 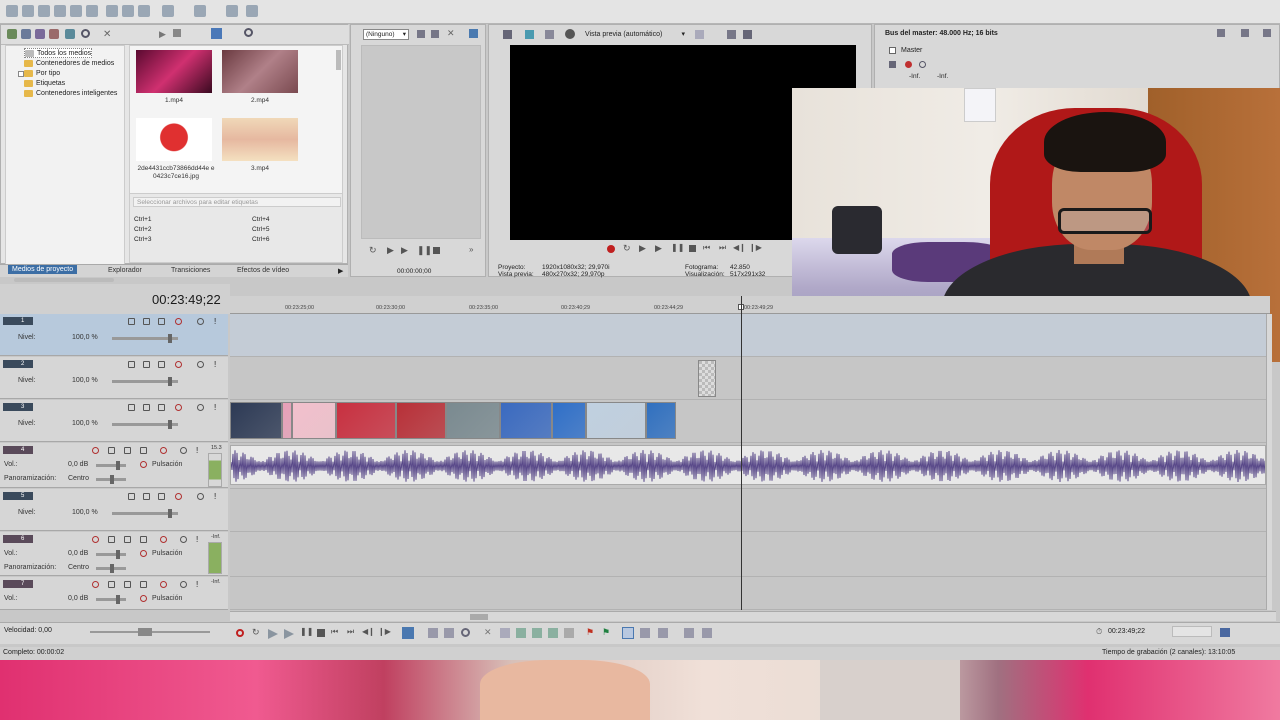 What do you see at coordinates (1269, 462) in the screenshot?
I see `timeline-vertical-scrollbar` at bounding box center [1269, 462].